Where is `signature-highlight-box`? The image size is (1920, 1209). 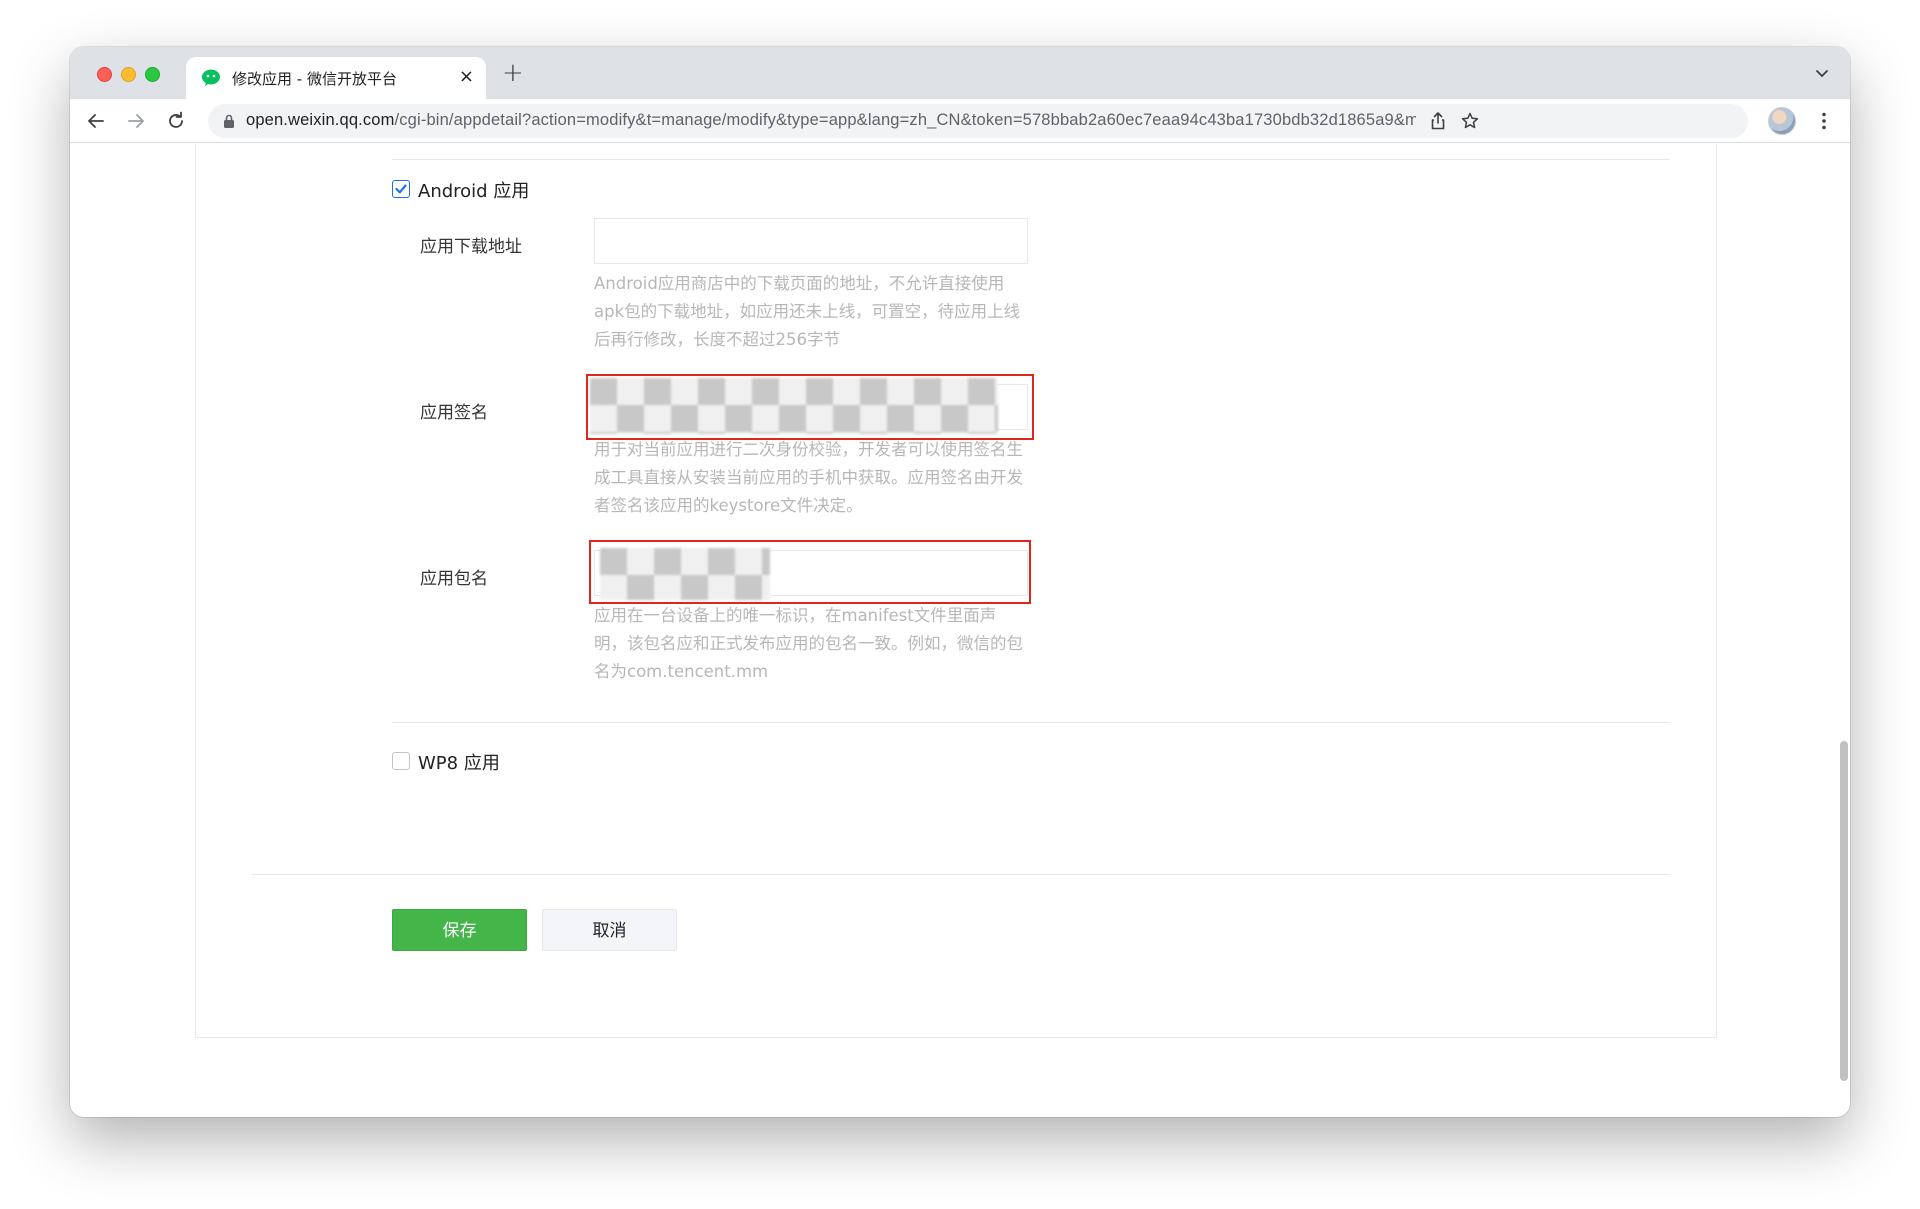 signature-highlight-box is located at coordinates (810, 407).